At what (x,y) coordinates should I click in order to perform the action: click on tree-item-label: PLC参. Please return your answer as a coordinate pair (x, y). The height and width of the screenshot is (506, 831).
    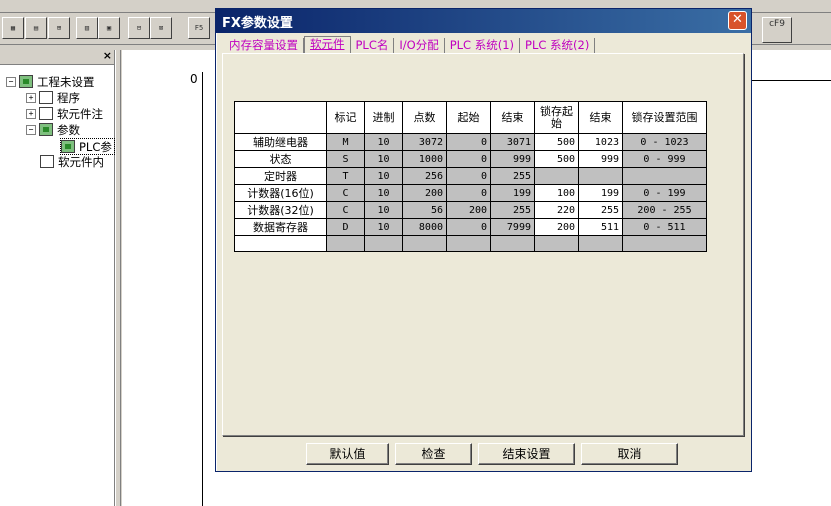
    Looking at the image, I should click on (95, 146).